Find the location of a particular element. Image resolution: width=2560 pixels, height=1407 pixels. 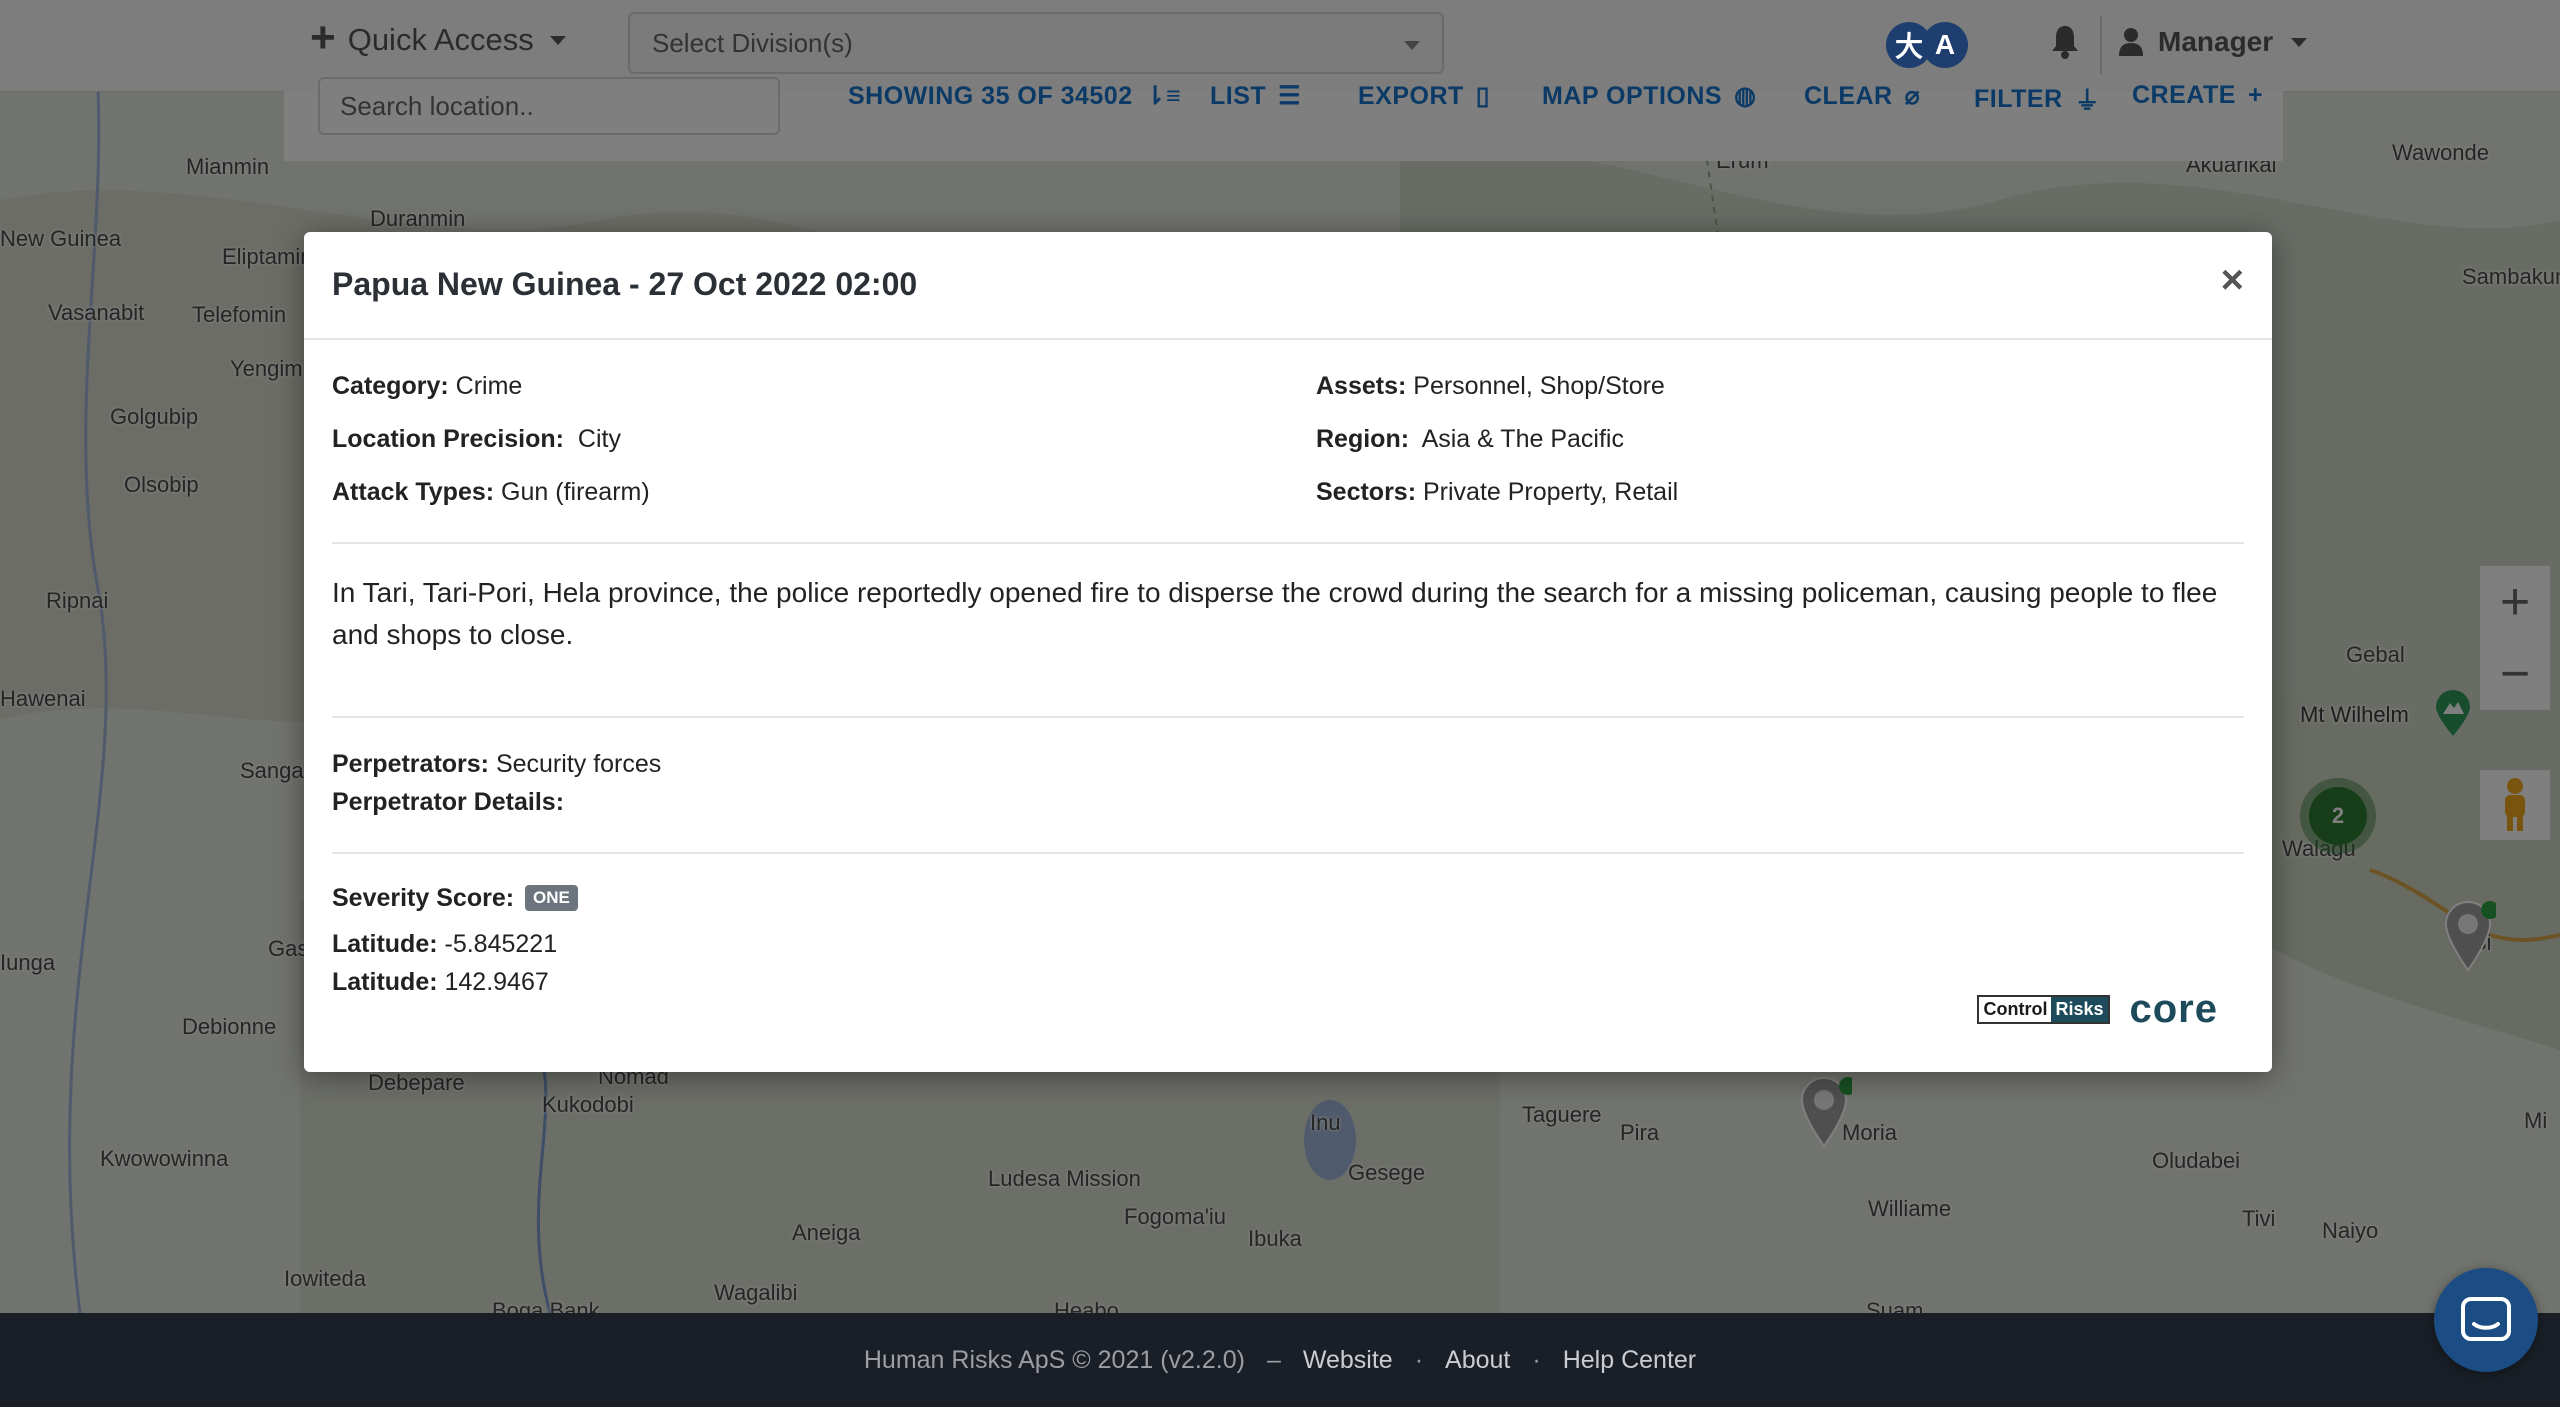

copyright: Human Risks ApS © 2021 (v2.2.0) is located at coordinates (1054, 1359).